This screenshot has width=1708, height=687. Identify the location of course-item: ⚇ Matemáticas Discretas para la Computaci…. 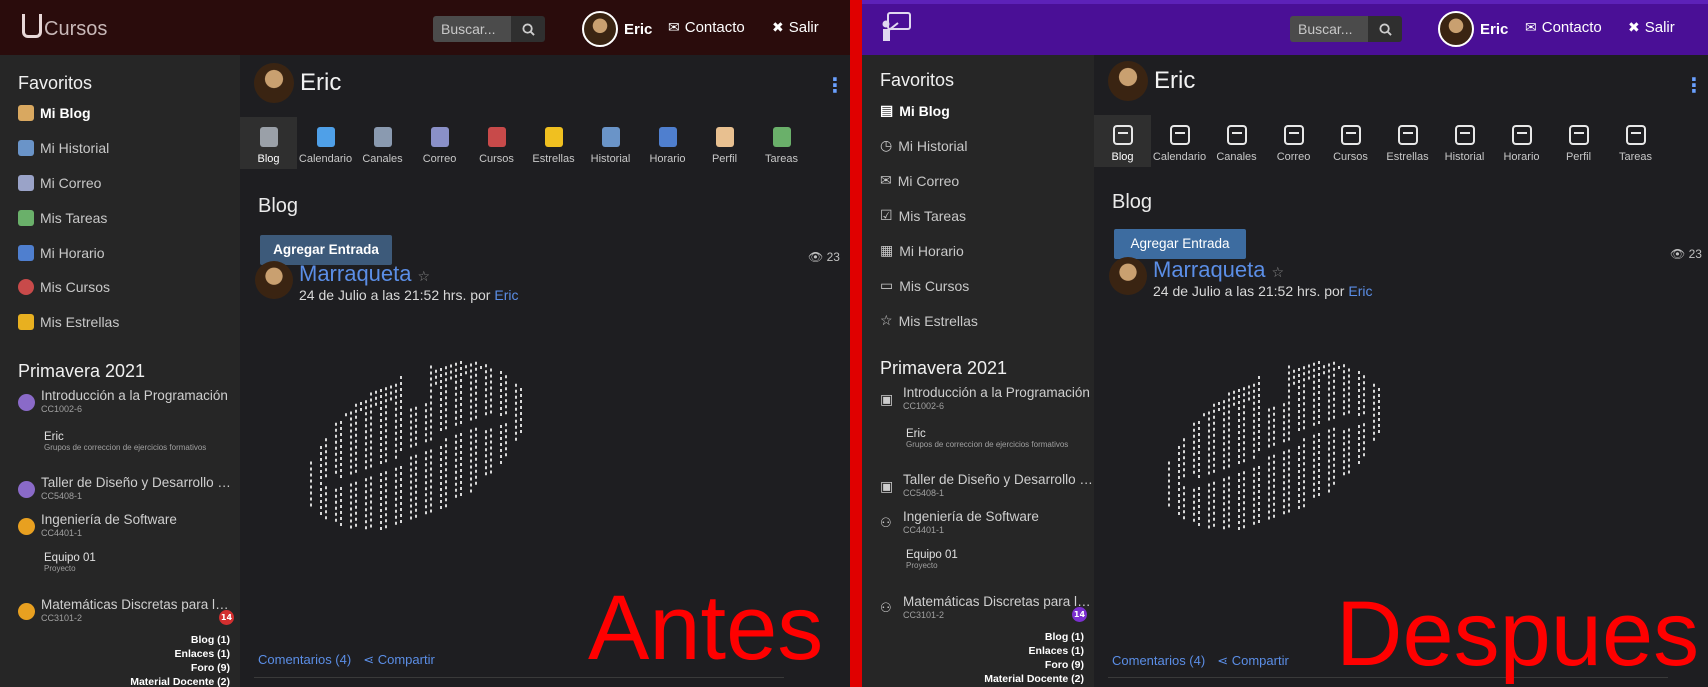
(989, 607).